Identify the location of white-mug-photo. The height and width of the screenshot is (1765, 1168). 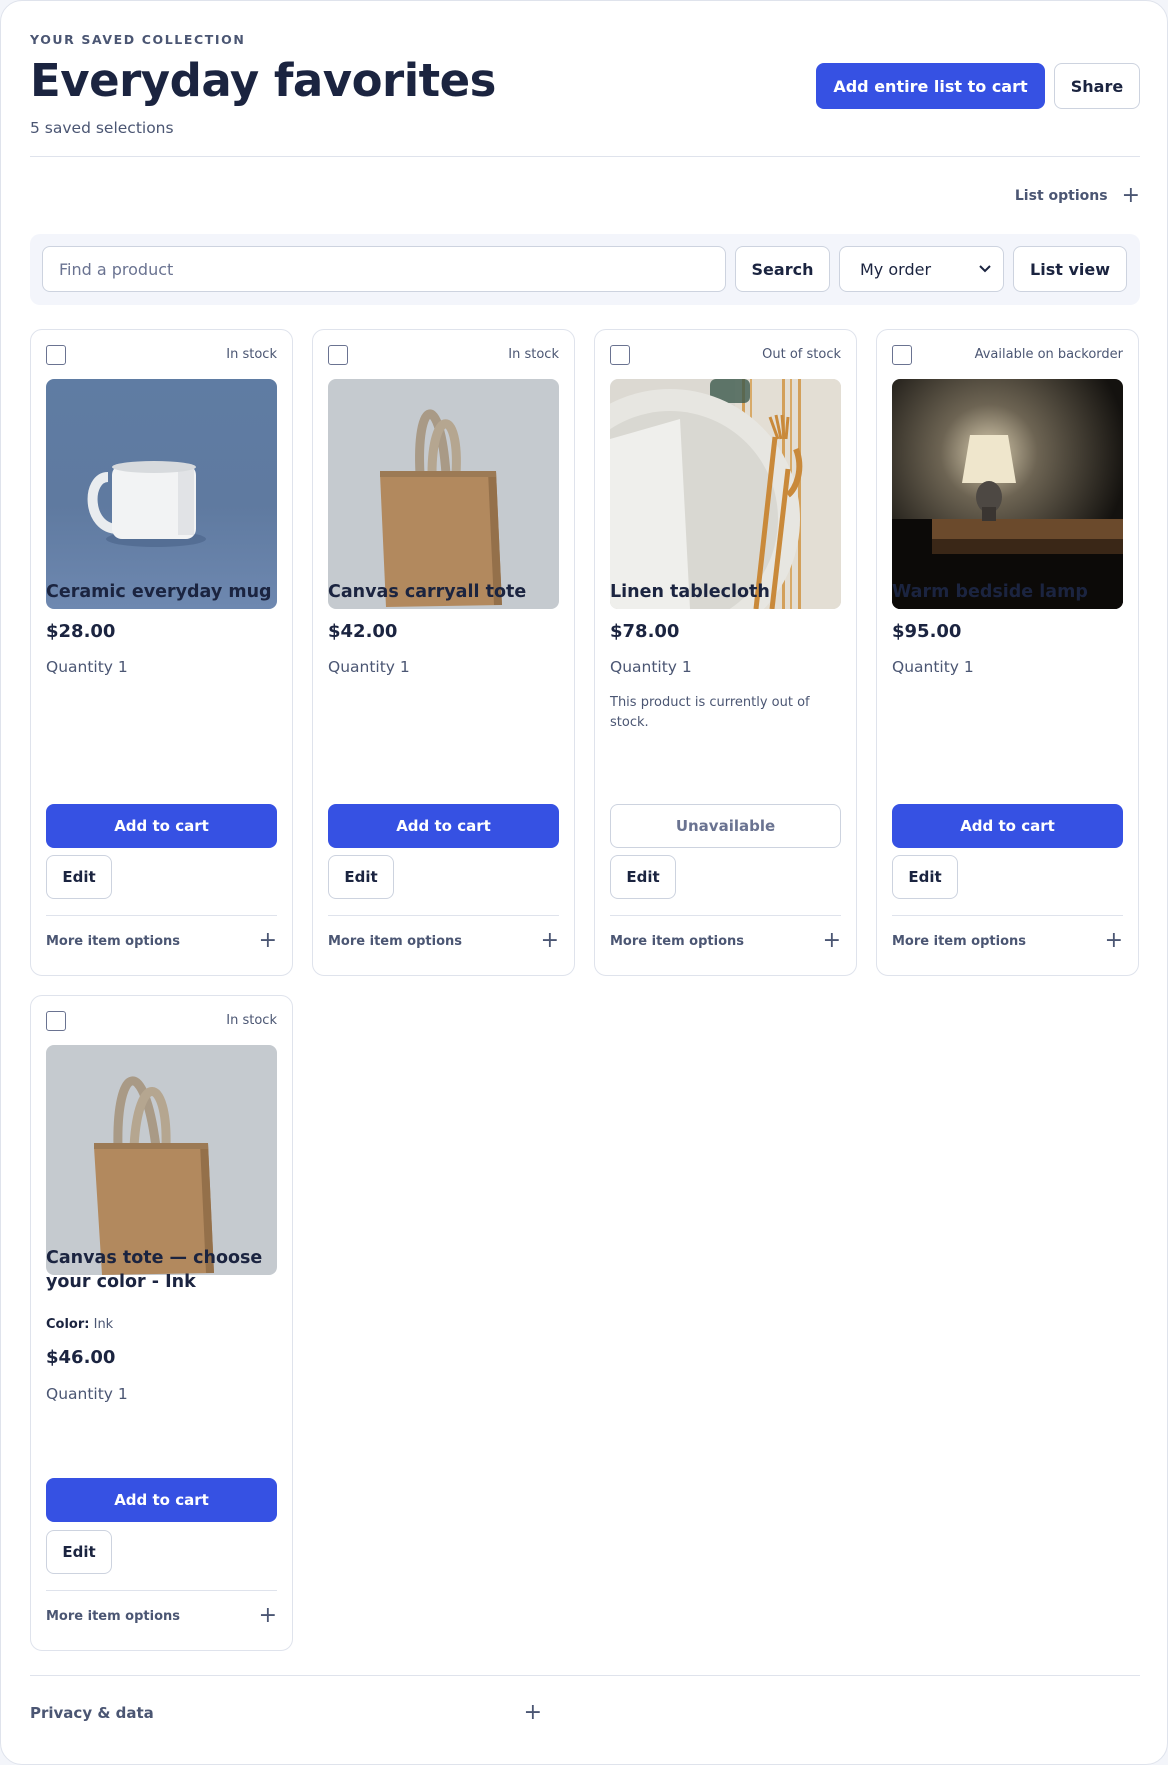
(161, 494).